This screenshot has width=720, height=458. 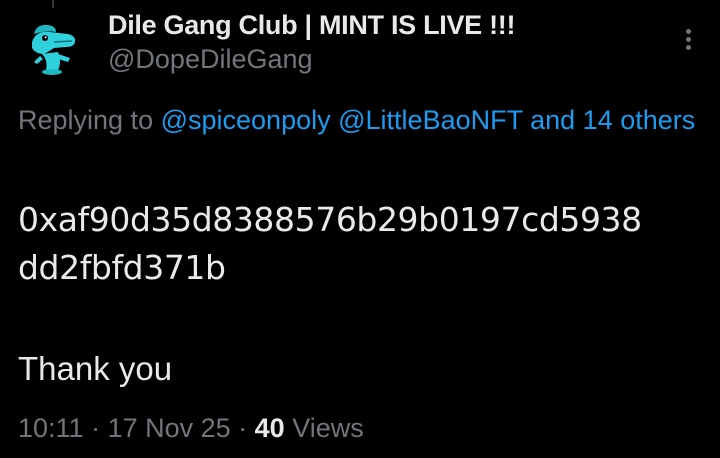 I want to click on crocodile-avatar-icon, so click(x=53, y=47).